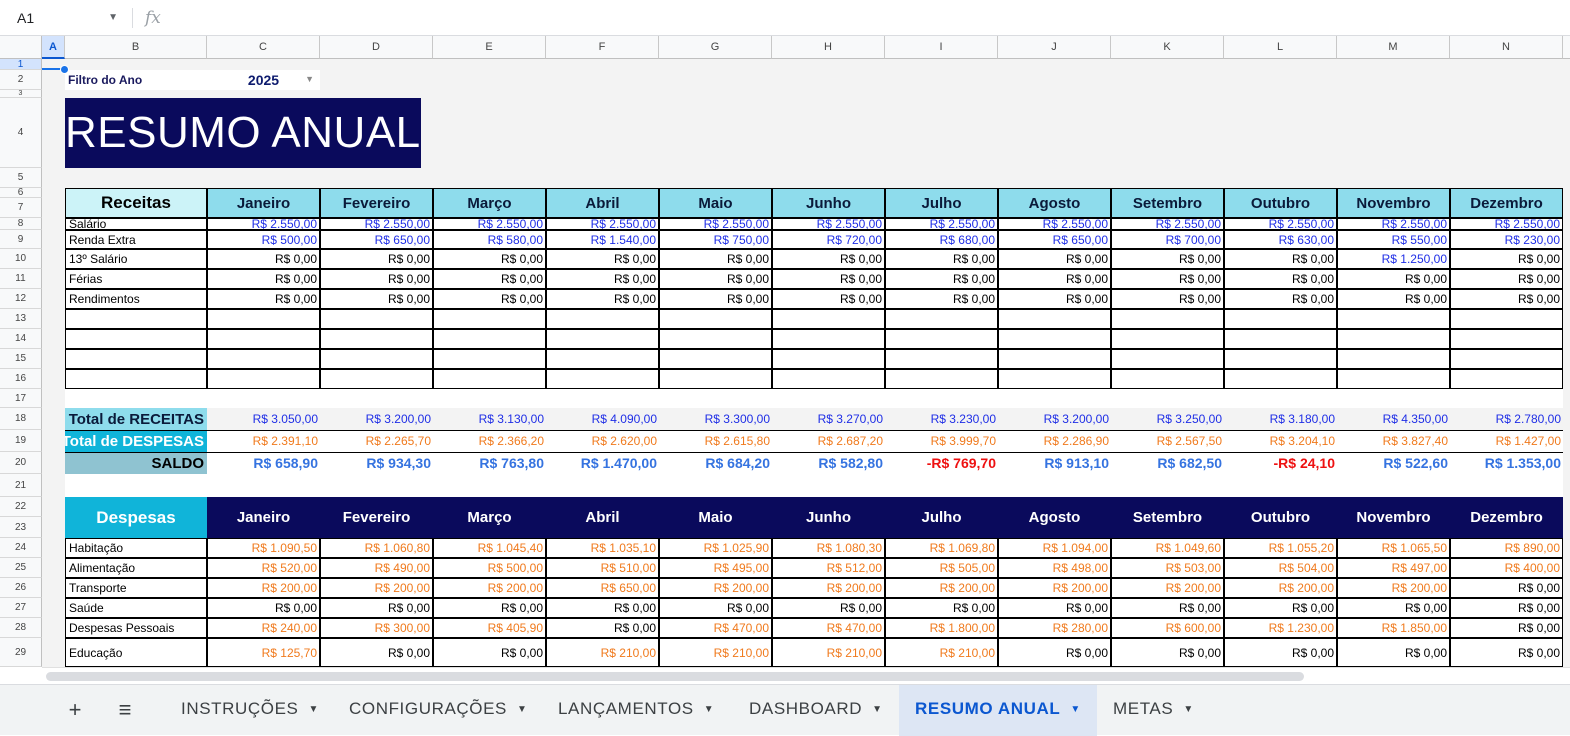 This screenshot has width=1570, height=736. What do you see at coordinates (21, 208) in the screenshot?
I see `row-header-7: 7` at bounding box center [21, 208].